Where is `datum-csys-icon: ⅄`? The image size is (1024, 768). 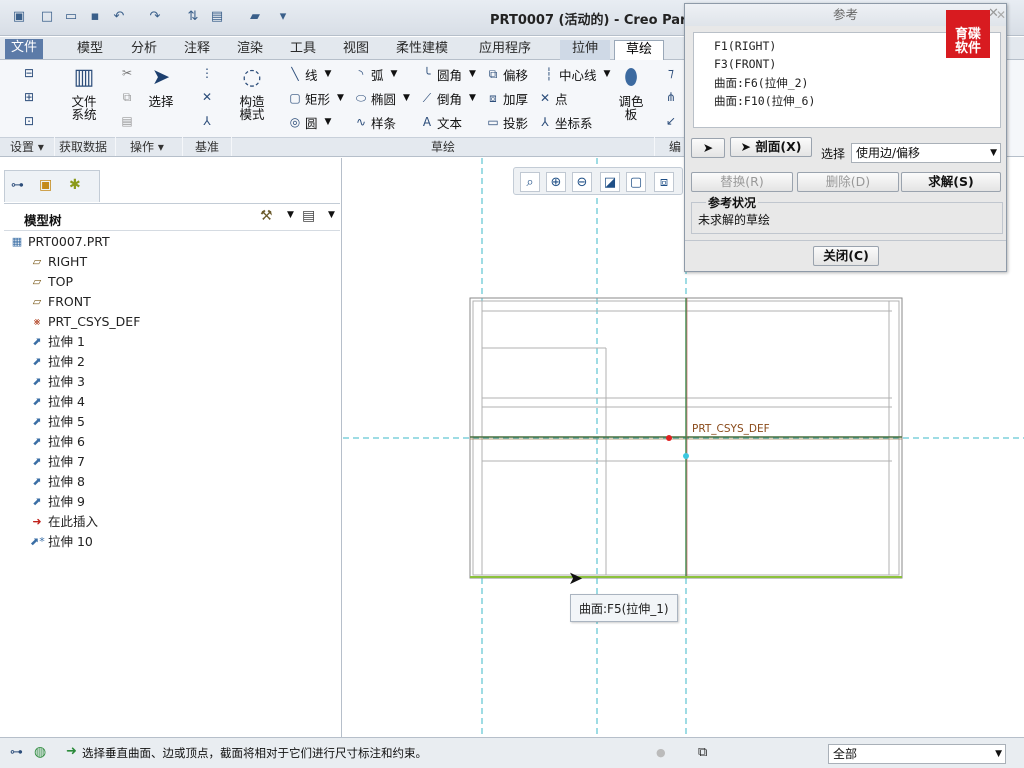
datum-csys-icon: ⅄ is located at coordinates (207, 121).